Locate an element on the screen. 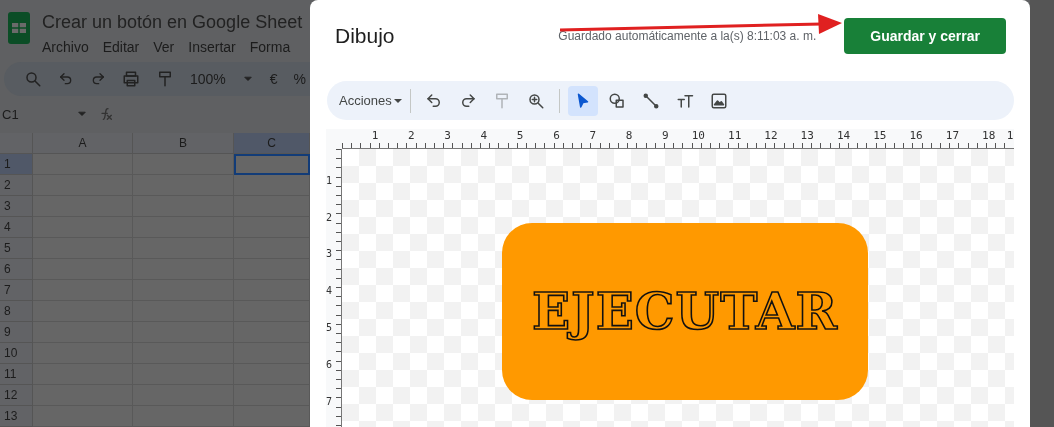  row-header: 6 is located at coordinates (16, 269).